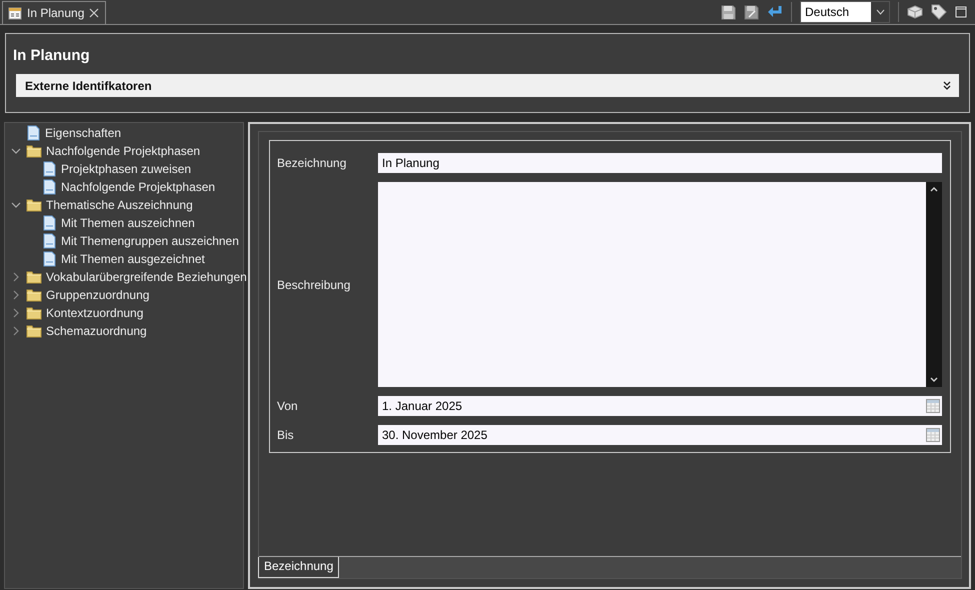  Describe the element at coordinates (95, 313) in the screenshot. I see `tree-item: Kontextzuordnung` at that location.